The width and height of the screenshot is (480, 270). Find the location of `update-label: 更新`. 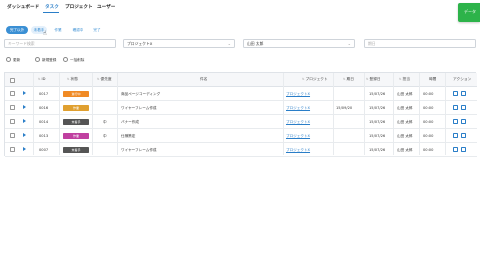

update-label: 更新 is located at coordinates (17, 60).